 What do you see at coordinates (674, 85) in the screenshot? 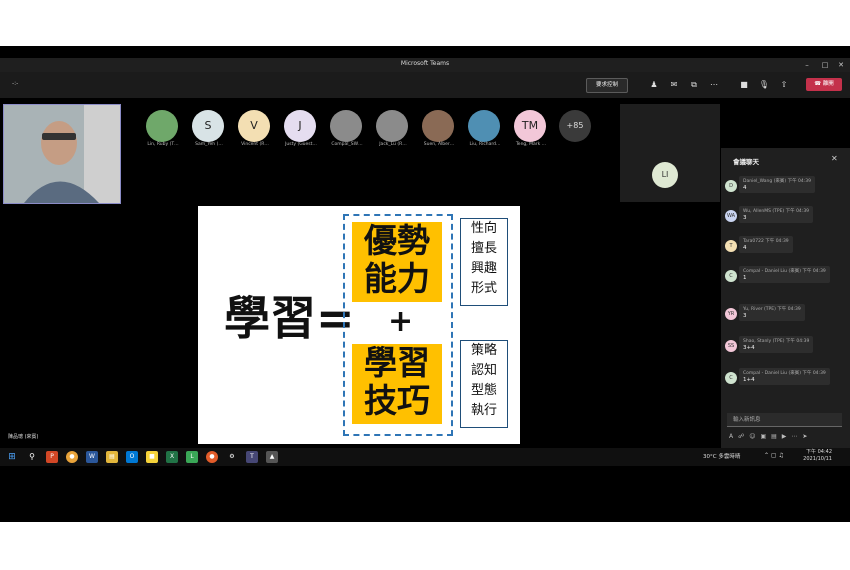
I see `chat-icon: ✉` at bounding box center [674, 85].